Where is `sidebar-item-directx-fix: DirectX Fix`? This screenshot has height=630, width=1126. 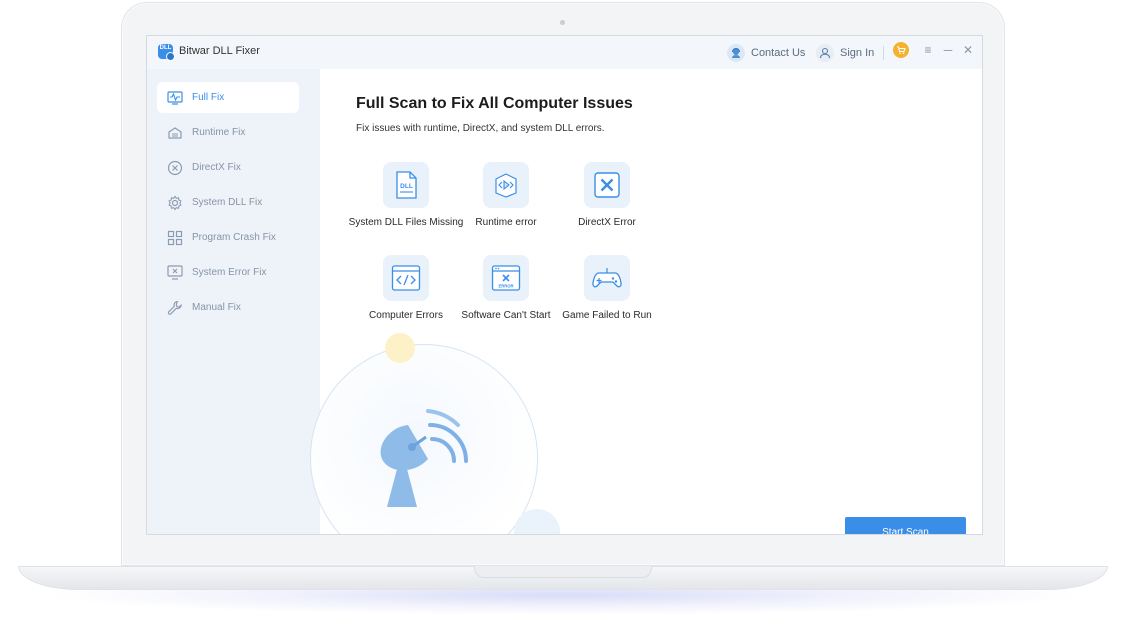 sidebar-item-directx-fix: DirectX Fix is located at coordinates (228, 167).